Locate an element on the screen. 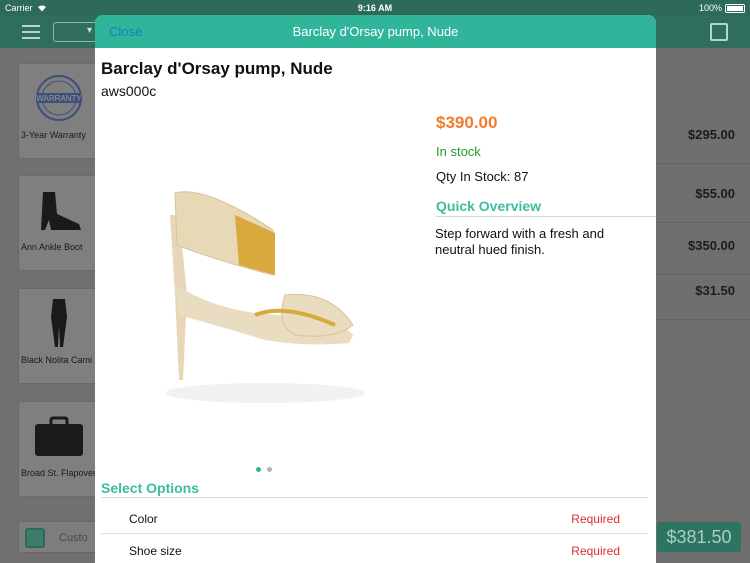 Image resolution: width=750 pixels, height=563 pixels. product-sku: aws000c is located at coordinates (129, 91).